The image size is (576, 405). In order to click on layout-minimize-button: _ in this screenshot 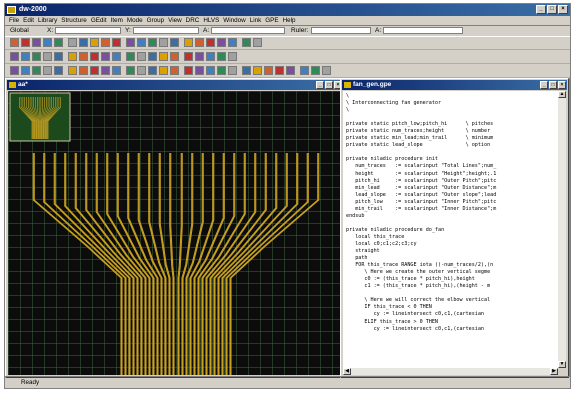, I will do `click(320, 85)`.